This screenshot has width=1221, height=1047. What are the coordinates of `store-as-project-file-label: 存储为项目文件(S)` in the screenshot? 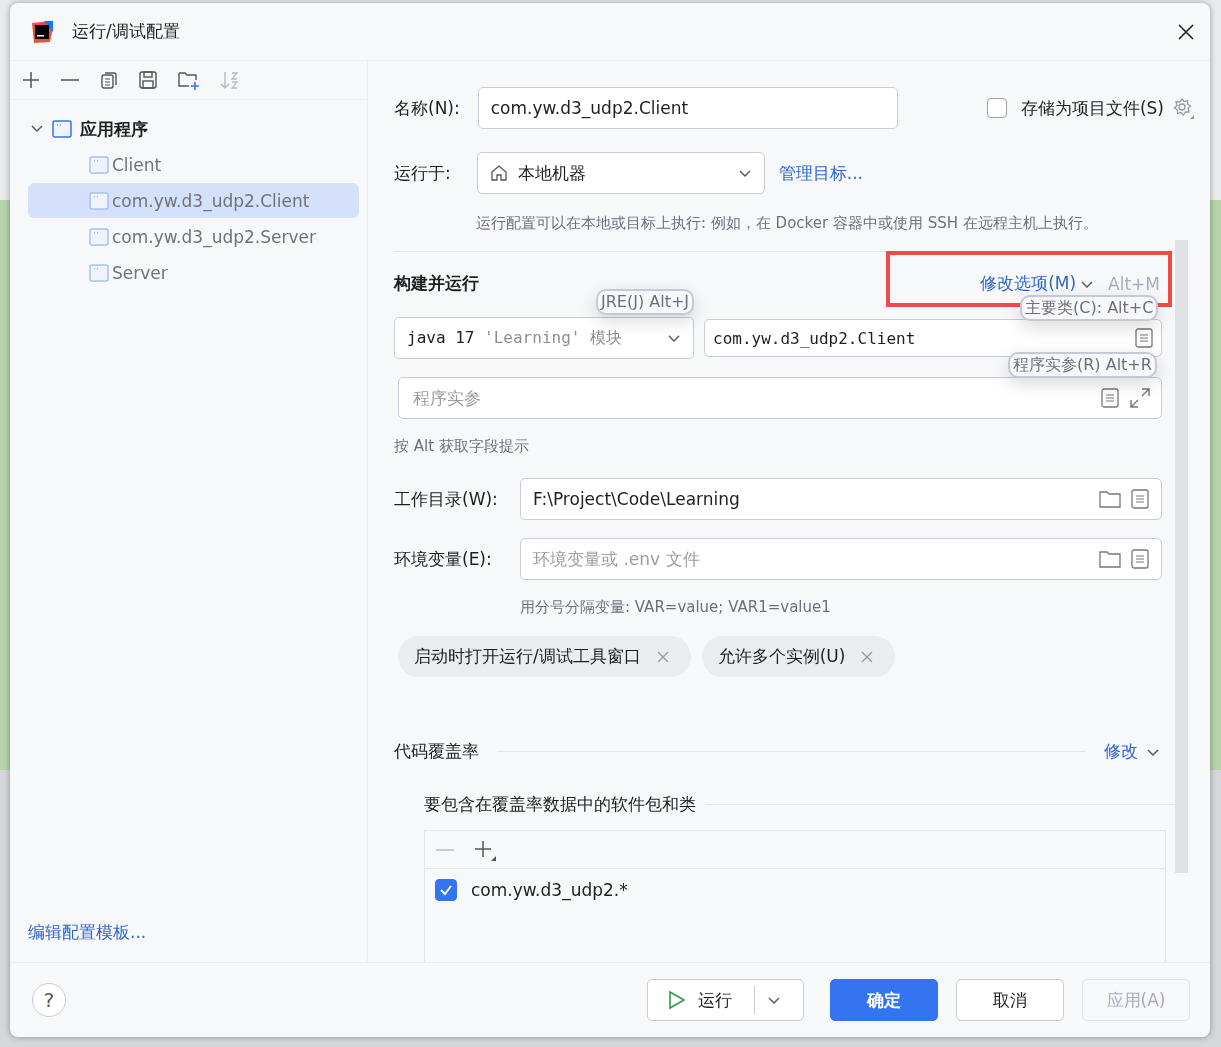 It's located at (1092, 108).